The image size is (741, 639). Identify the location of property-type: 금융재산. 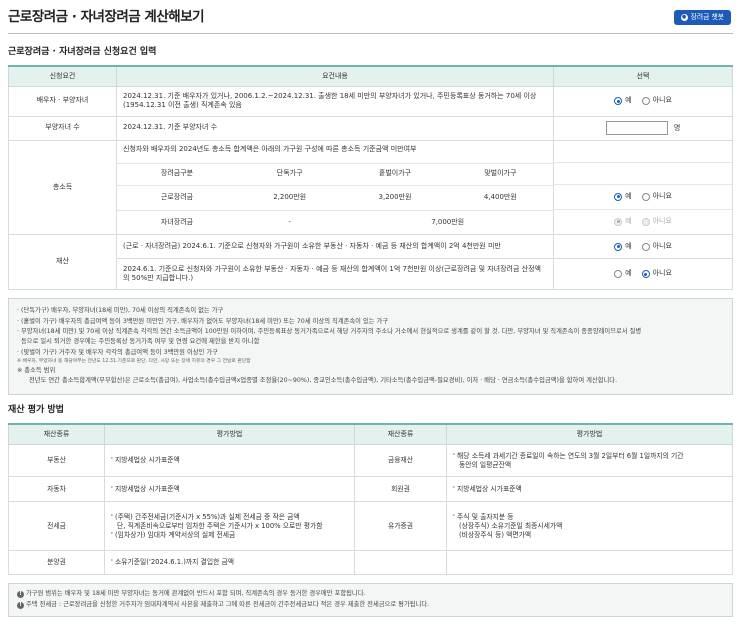
(400, 461).